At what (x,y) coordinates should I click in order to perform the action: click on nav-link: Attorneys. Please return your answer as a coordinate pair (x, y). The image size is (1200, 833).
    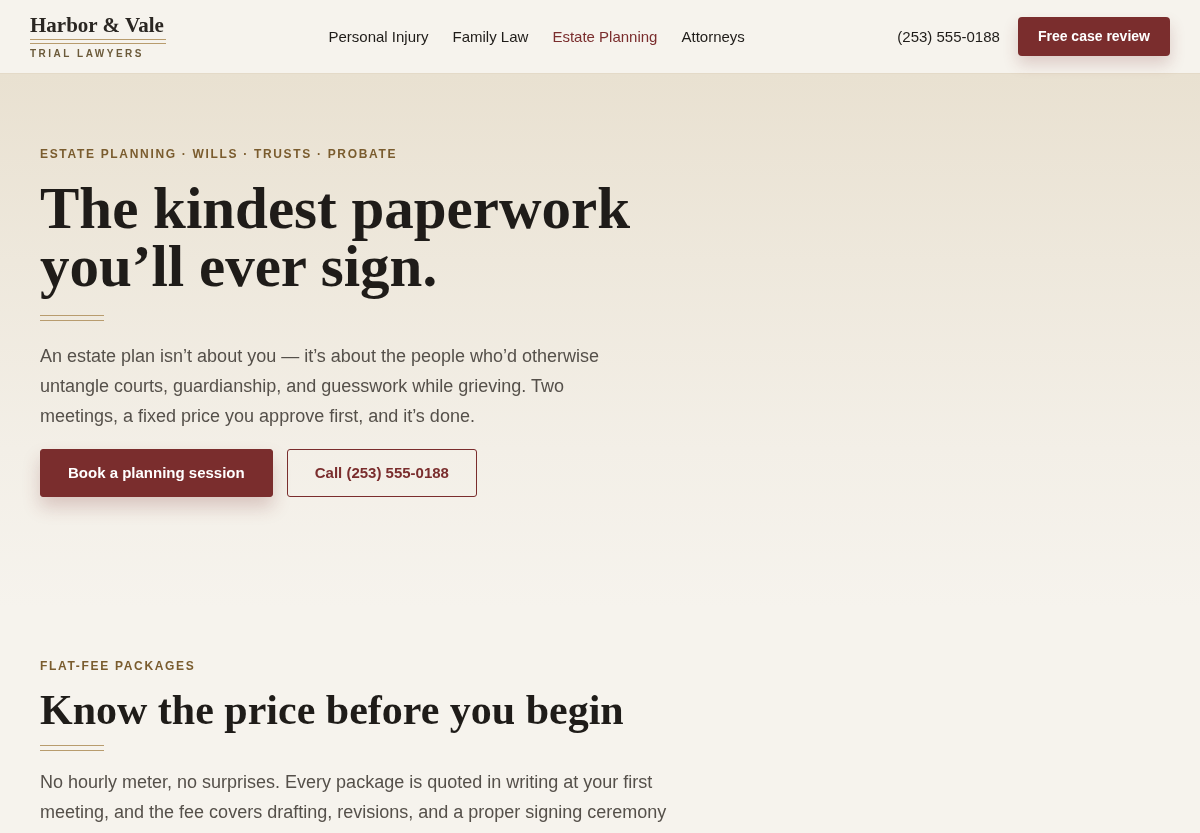
    Looking at the image, I should click on (713, 36).